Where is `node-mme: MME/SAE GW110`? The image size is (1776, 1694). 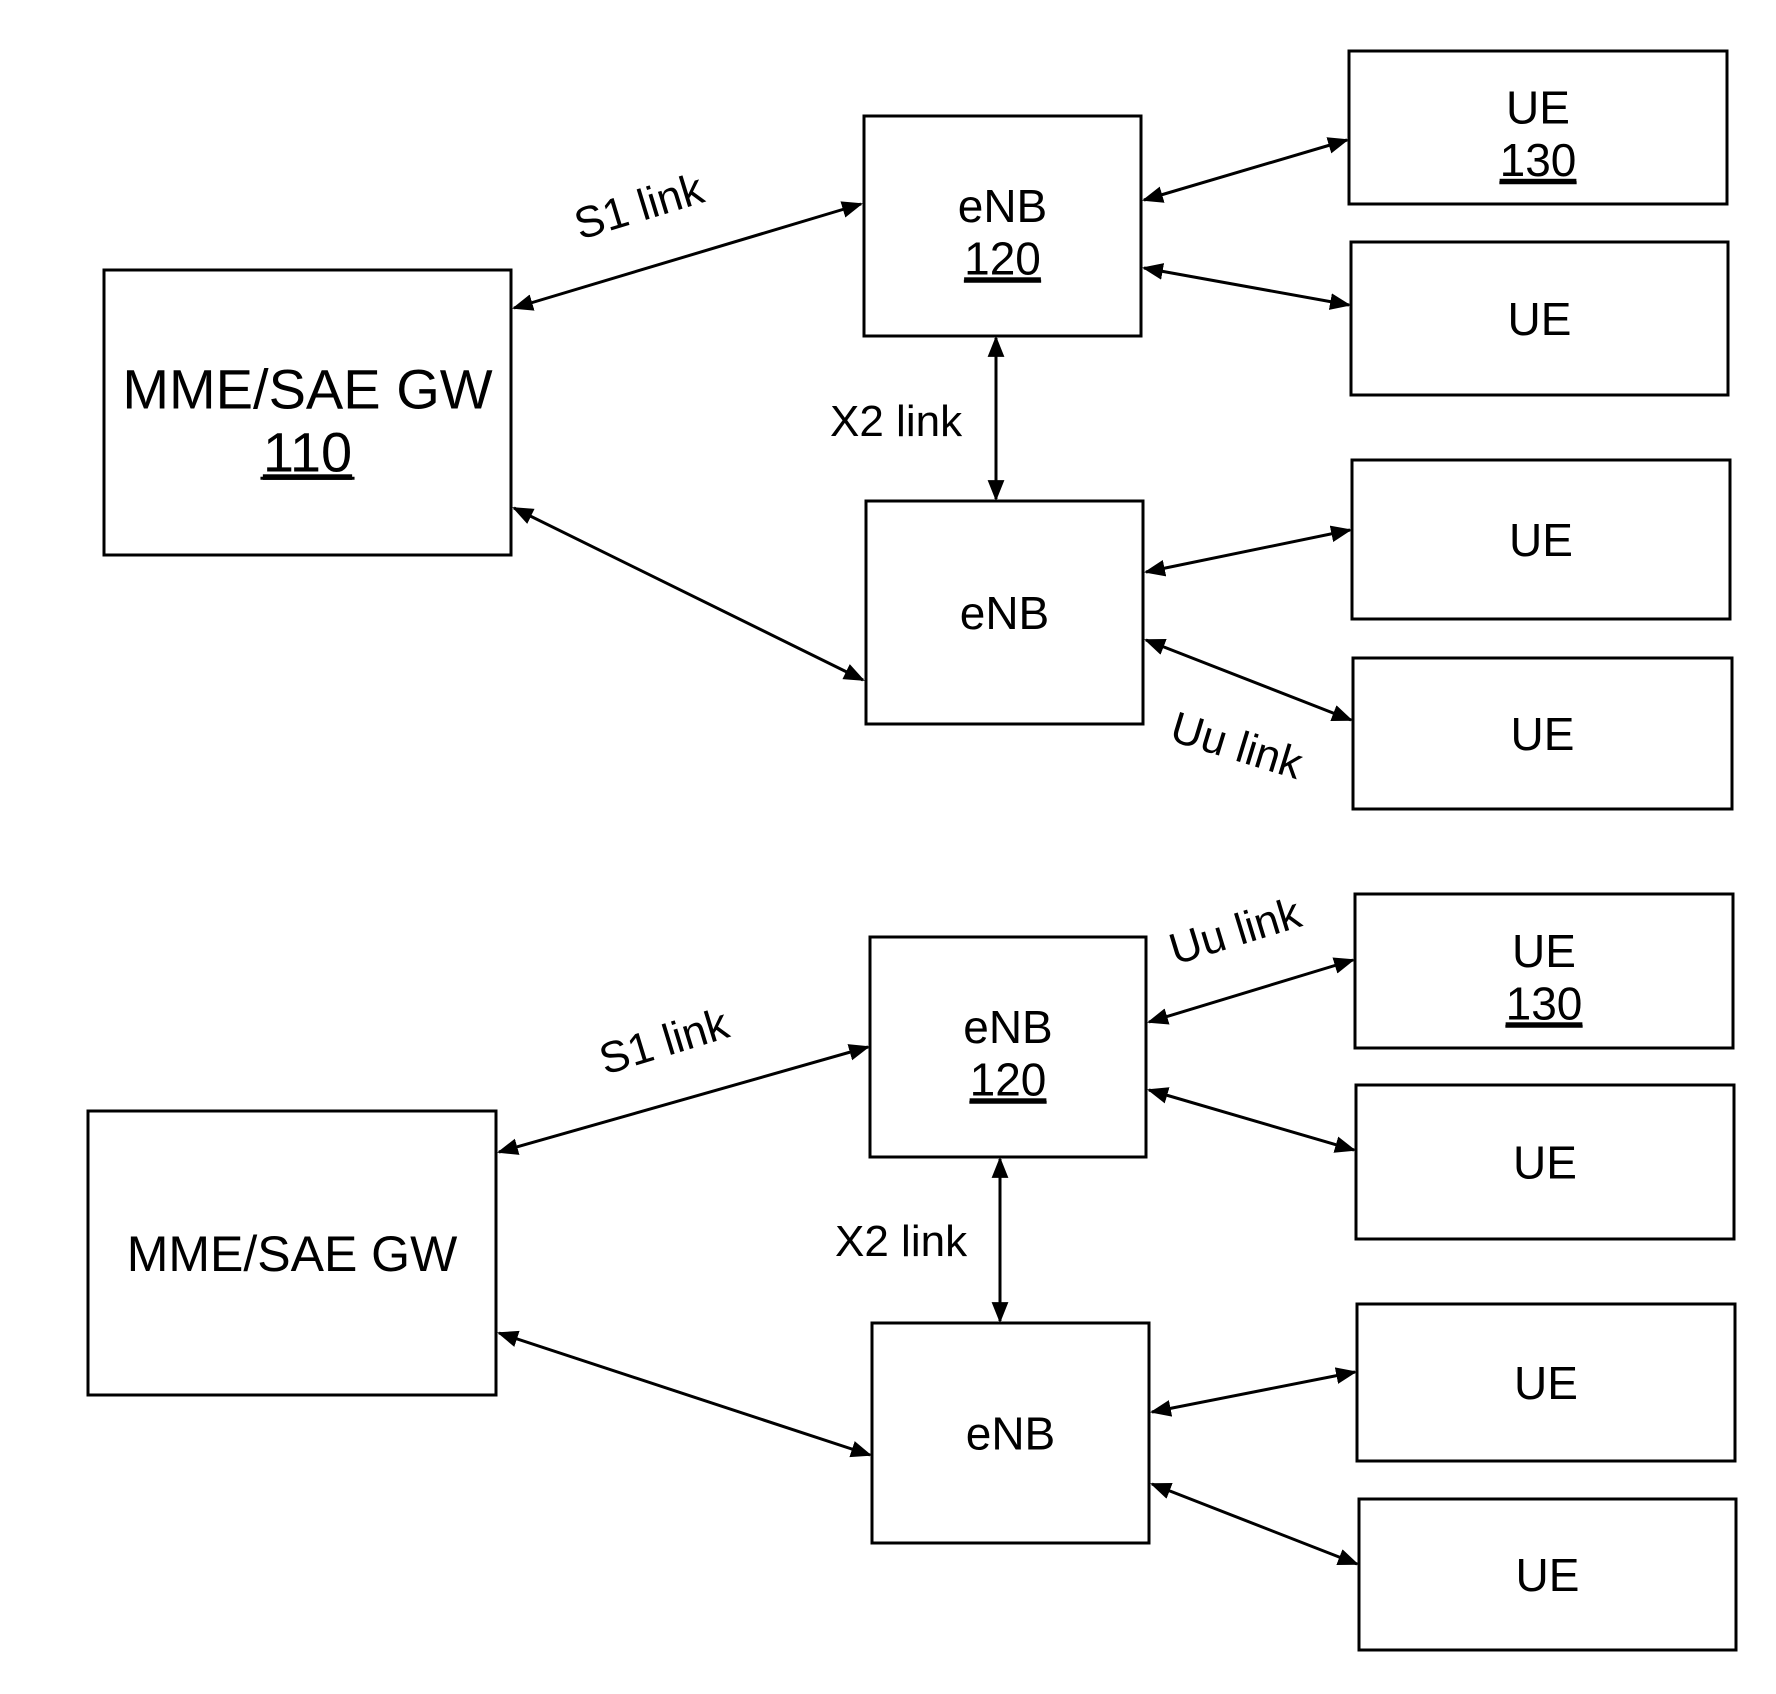
node-mme: MME/SAE GW110 is located at coordinates (307, 412).